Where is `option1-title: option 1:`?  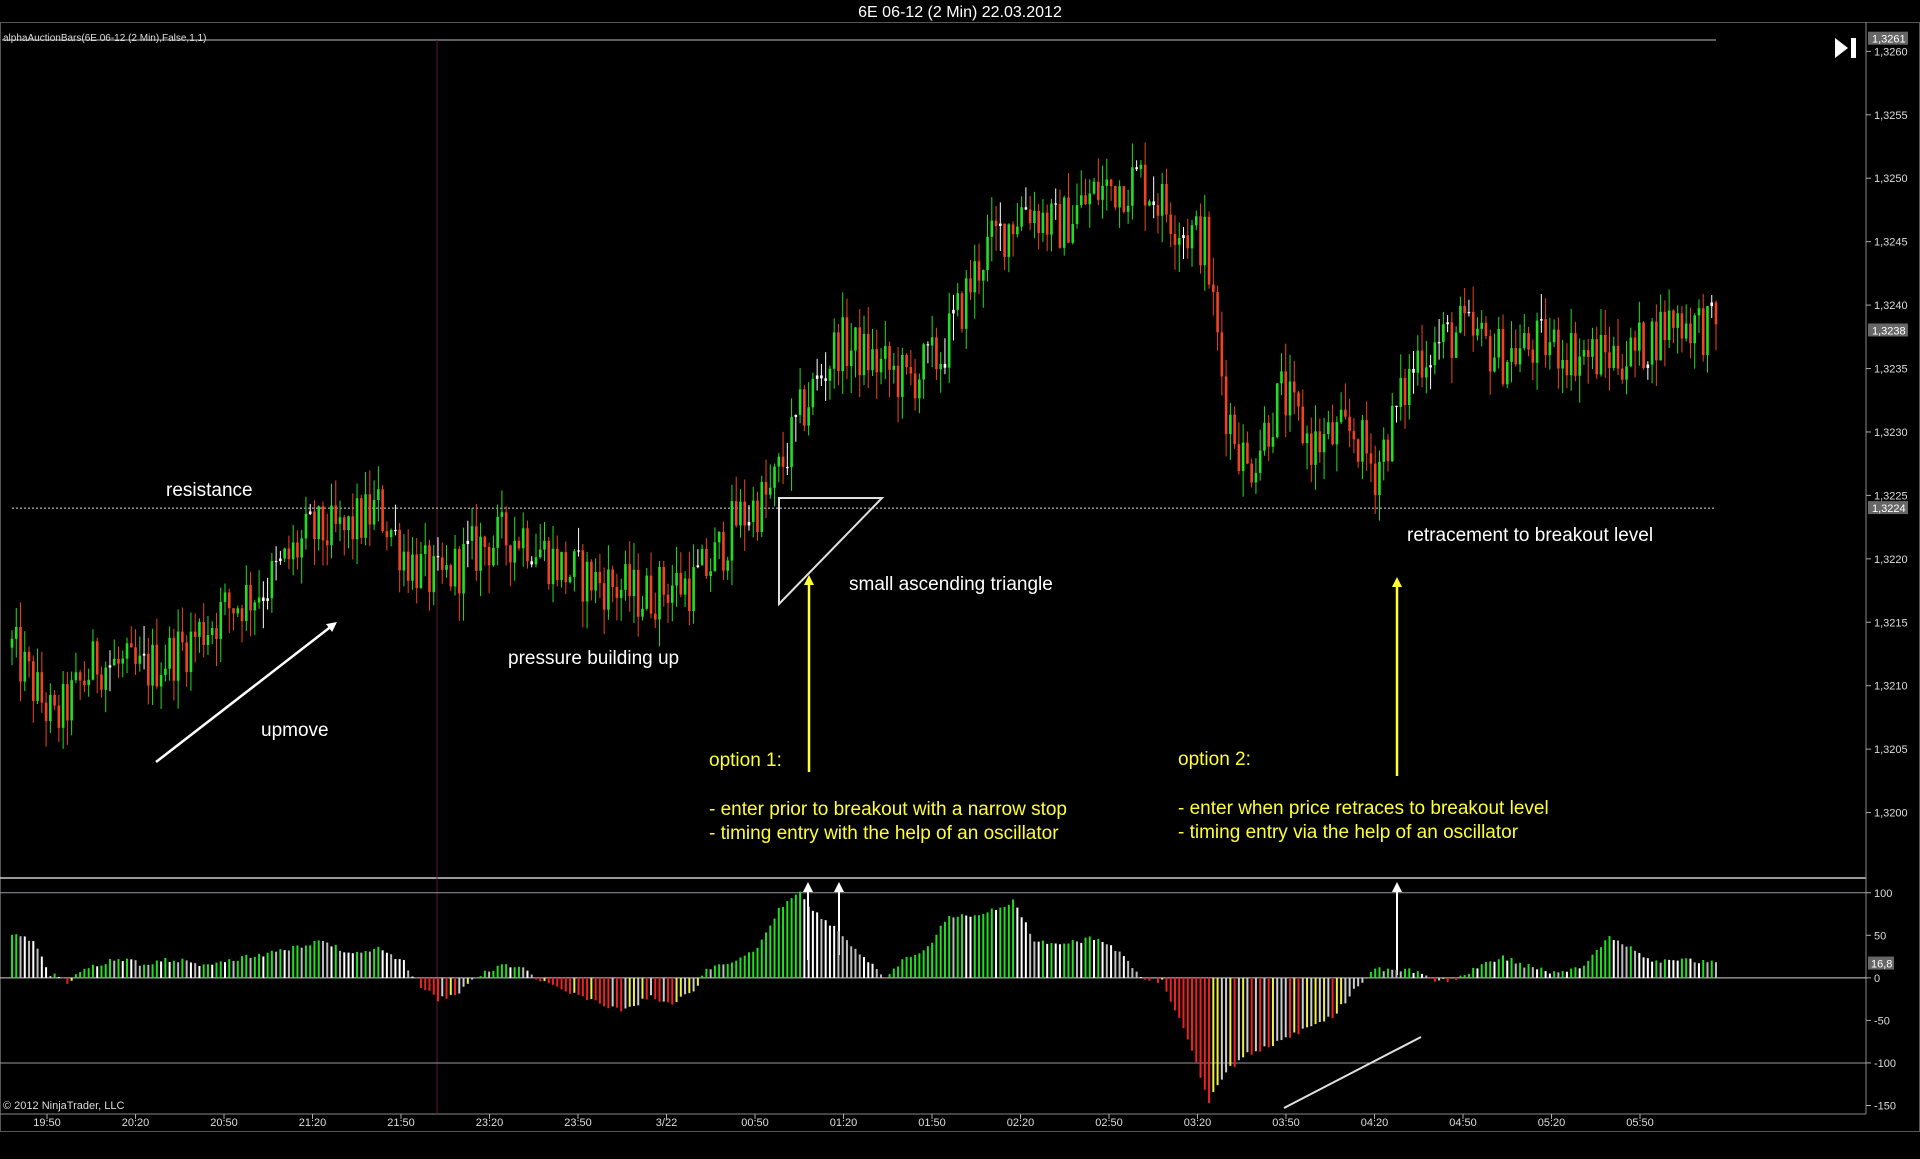 option1-title: option 1: is located at coordinates (745, 760).